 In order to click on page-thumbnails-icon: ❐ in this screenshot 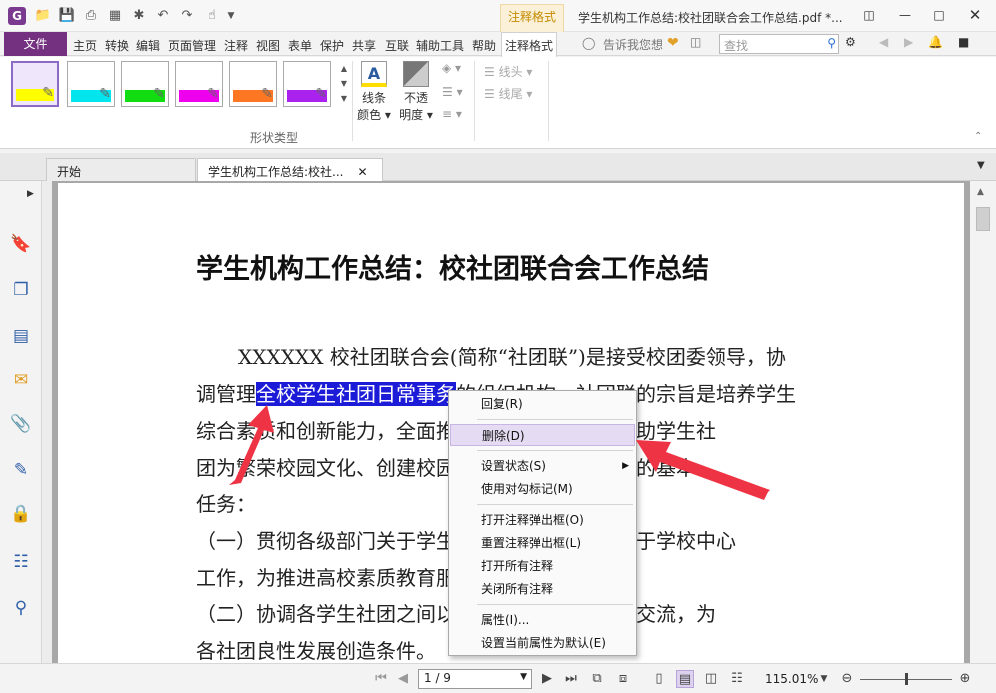, I will do `click(21, 290)`.